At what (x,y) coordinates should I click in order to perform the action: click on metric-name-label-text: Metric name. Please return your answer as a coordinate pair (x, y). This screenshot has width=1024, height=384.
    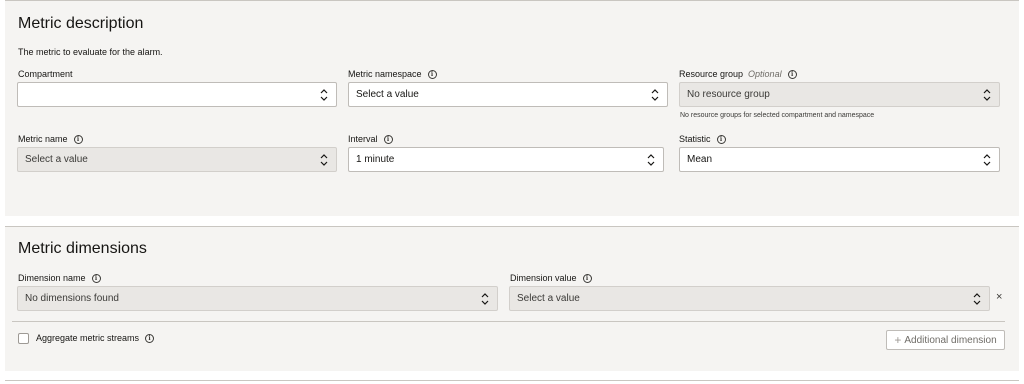
    Looking at the image, I should click on (43, 139).